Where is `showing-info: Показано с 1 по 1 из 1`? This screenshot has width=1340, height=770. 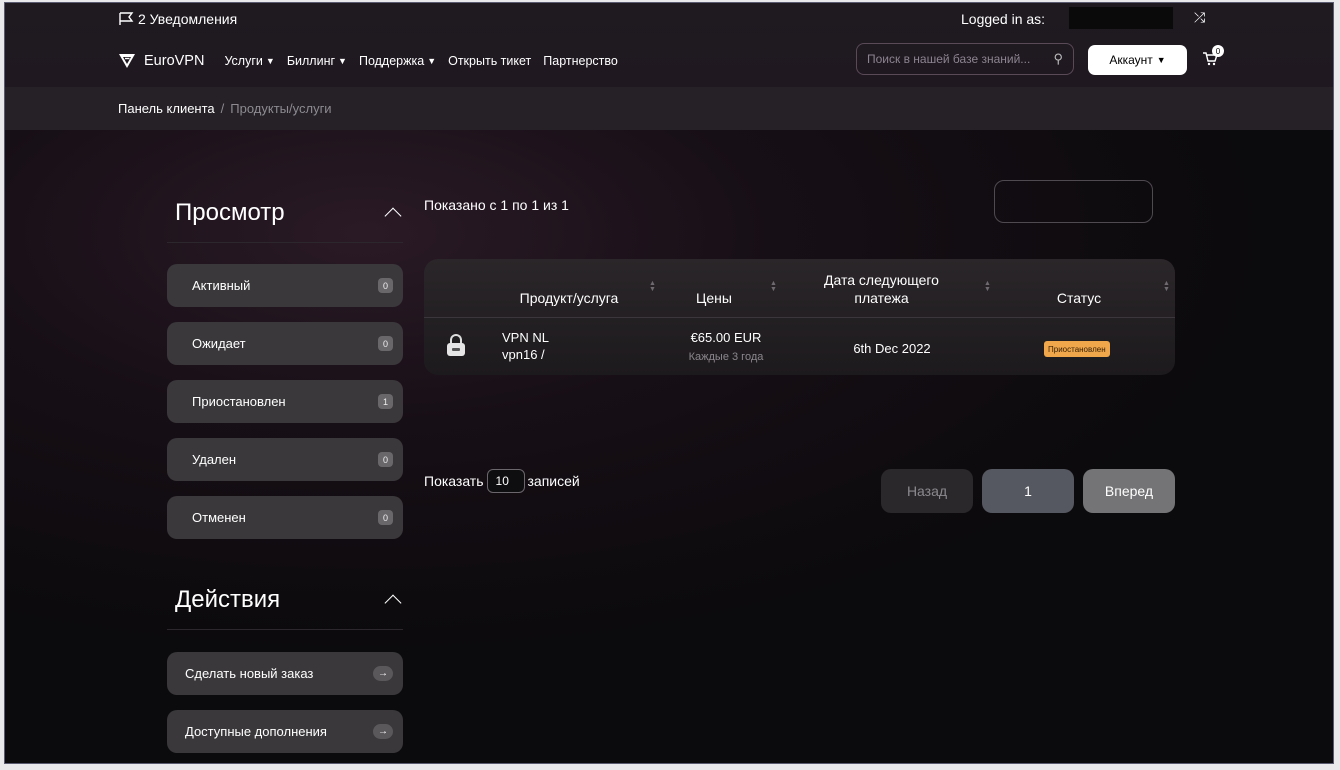
showing-info: Показано с 1 по 1 из 1 is located at coordinates (496, 205).